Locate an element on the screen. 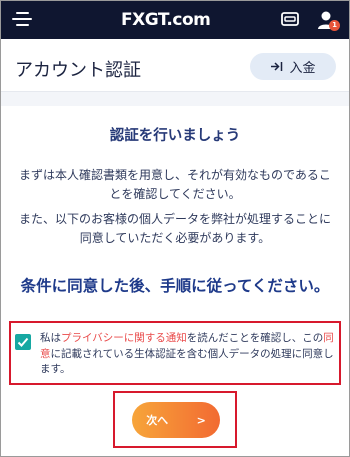  wallet-icon is located at coordinates (290, 19).